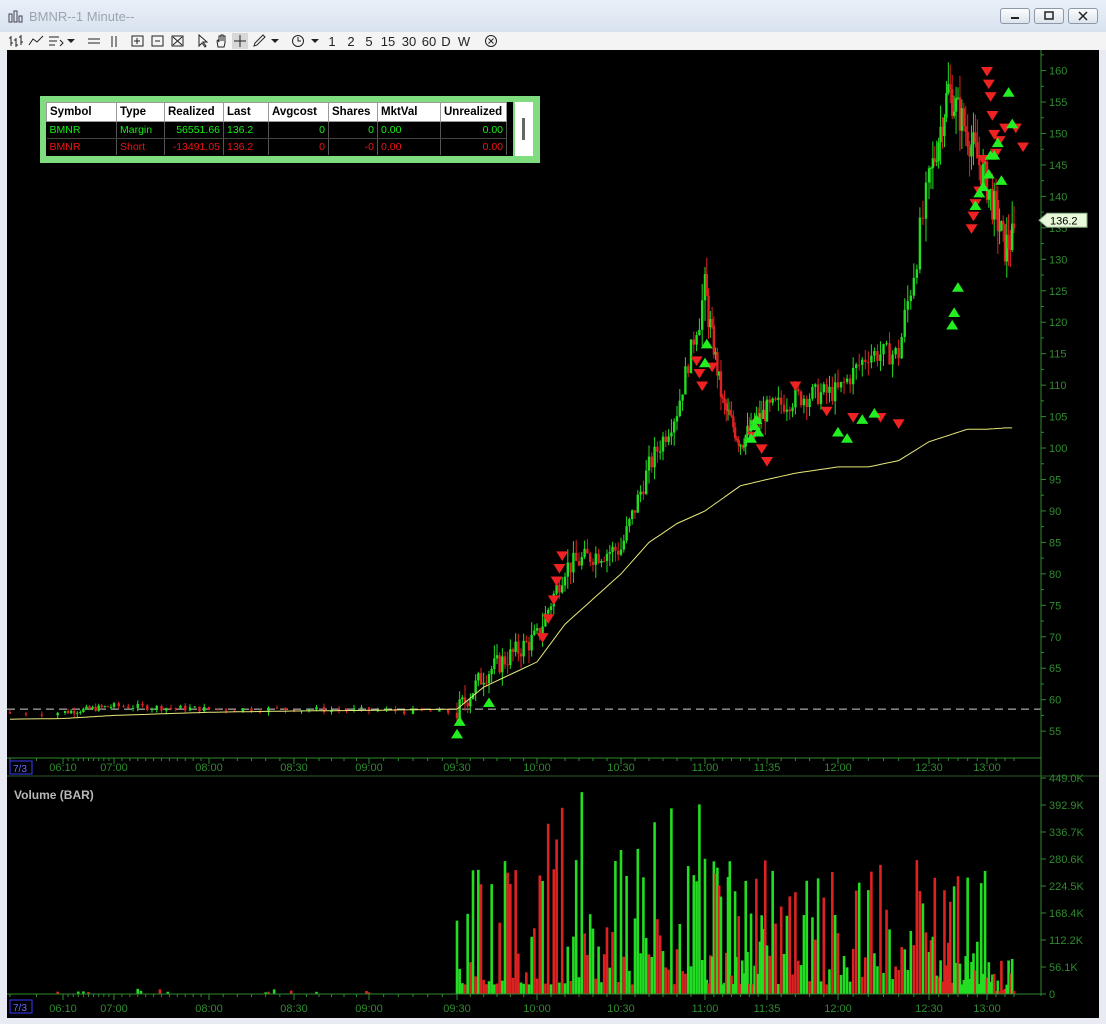 This screenshot has width=1106, height=1024. What do you see at coordinates (473, 112) in the screenshot?
I see `column-header: Unrealized` at bounding box center [473, 112].